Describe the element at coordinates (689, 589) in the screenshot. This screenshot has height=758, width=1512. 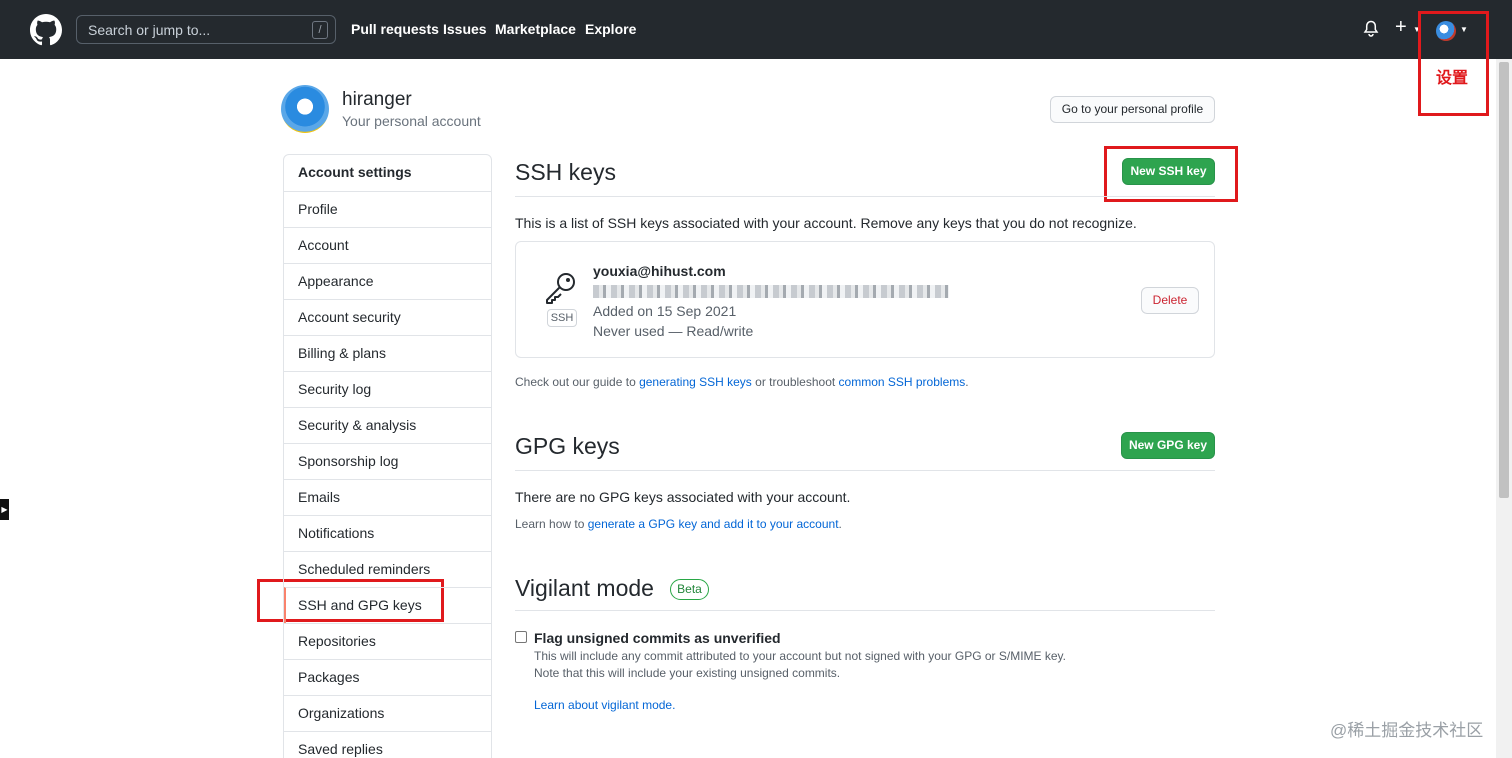
I see `beta-badge: Beta` at that location.